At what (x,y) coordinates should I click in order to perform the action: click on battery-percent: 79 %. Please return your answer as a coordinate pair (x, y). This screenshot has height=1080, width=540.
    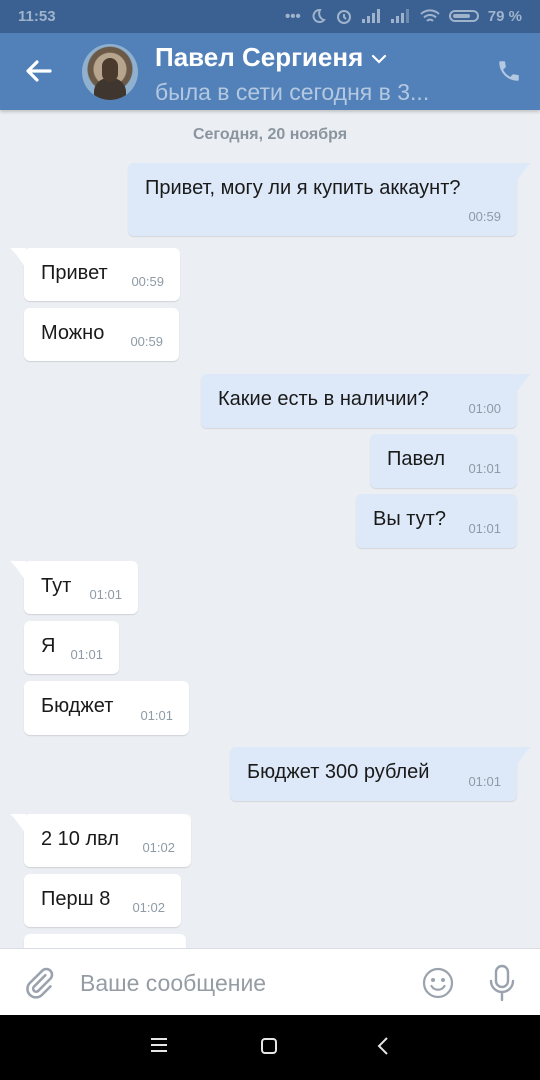
    Looking at the image, I should click on (504, 16).